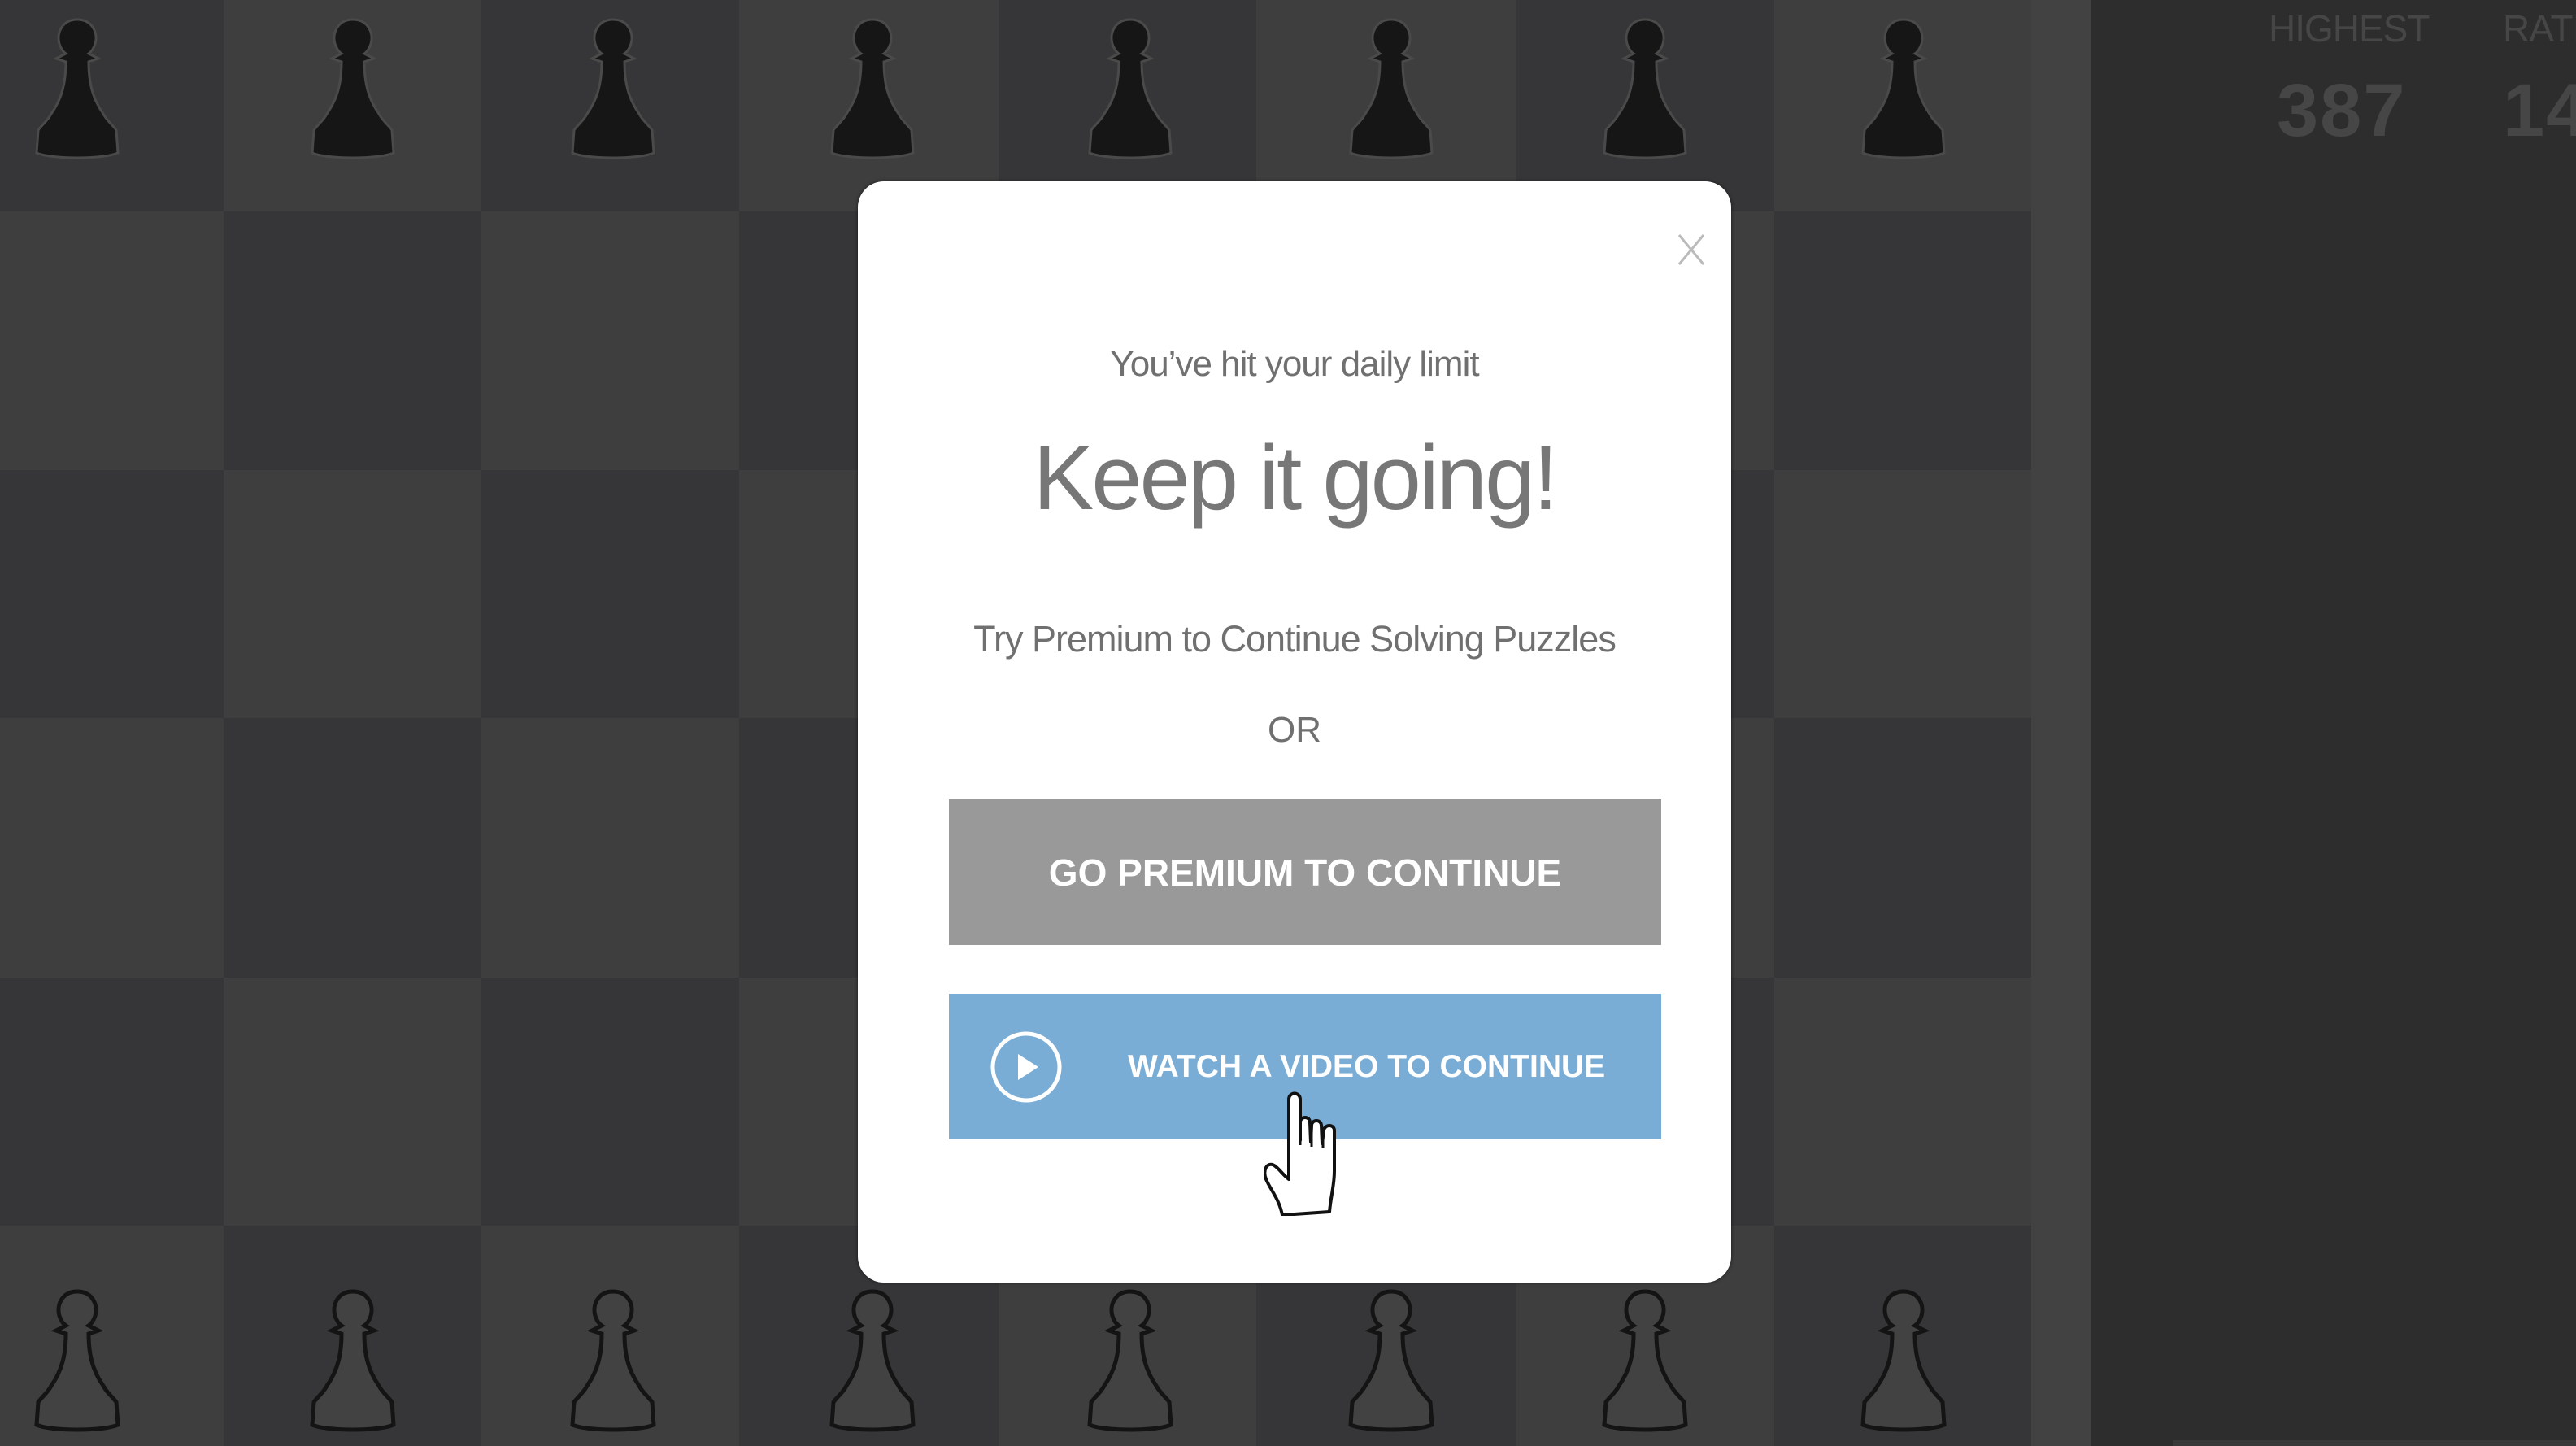 Image resolution: width=2576 pixels, height=1446 pixels. I want to click on stat-rating: RATING 14, so click(2539, 79).